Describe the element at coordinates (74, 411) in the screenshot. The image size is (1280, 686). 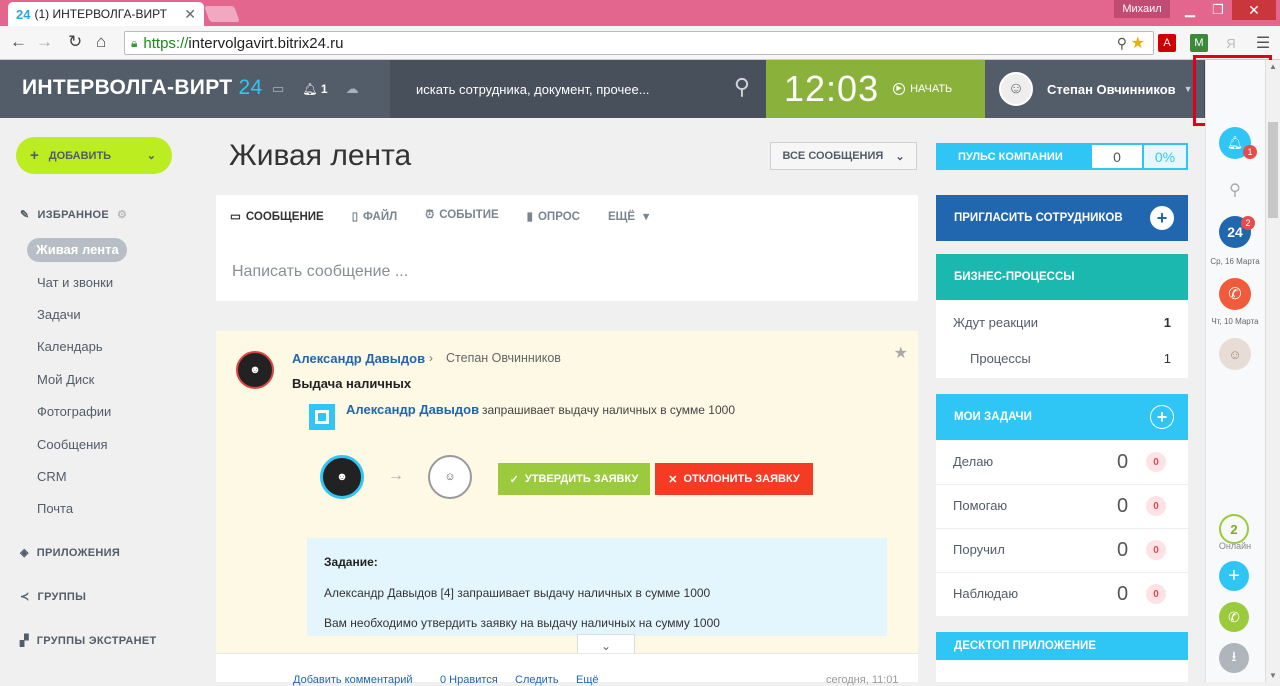
I see `sidebar-item-photos: Фотографии` at that location.